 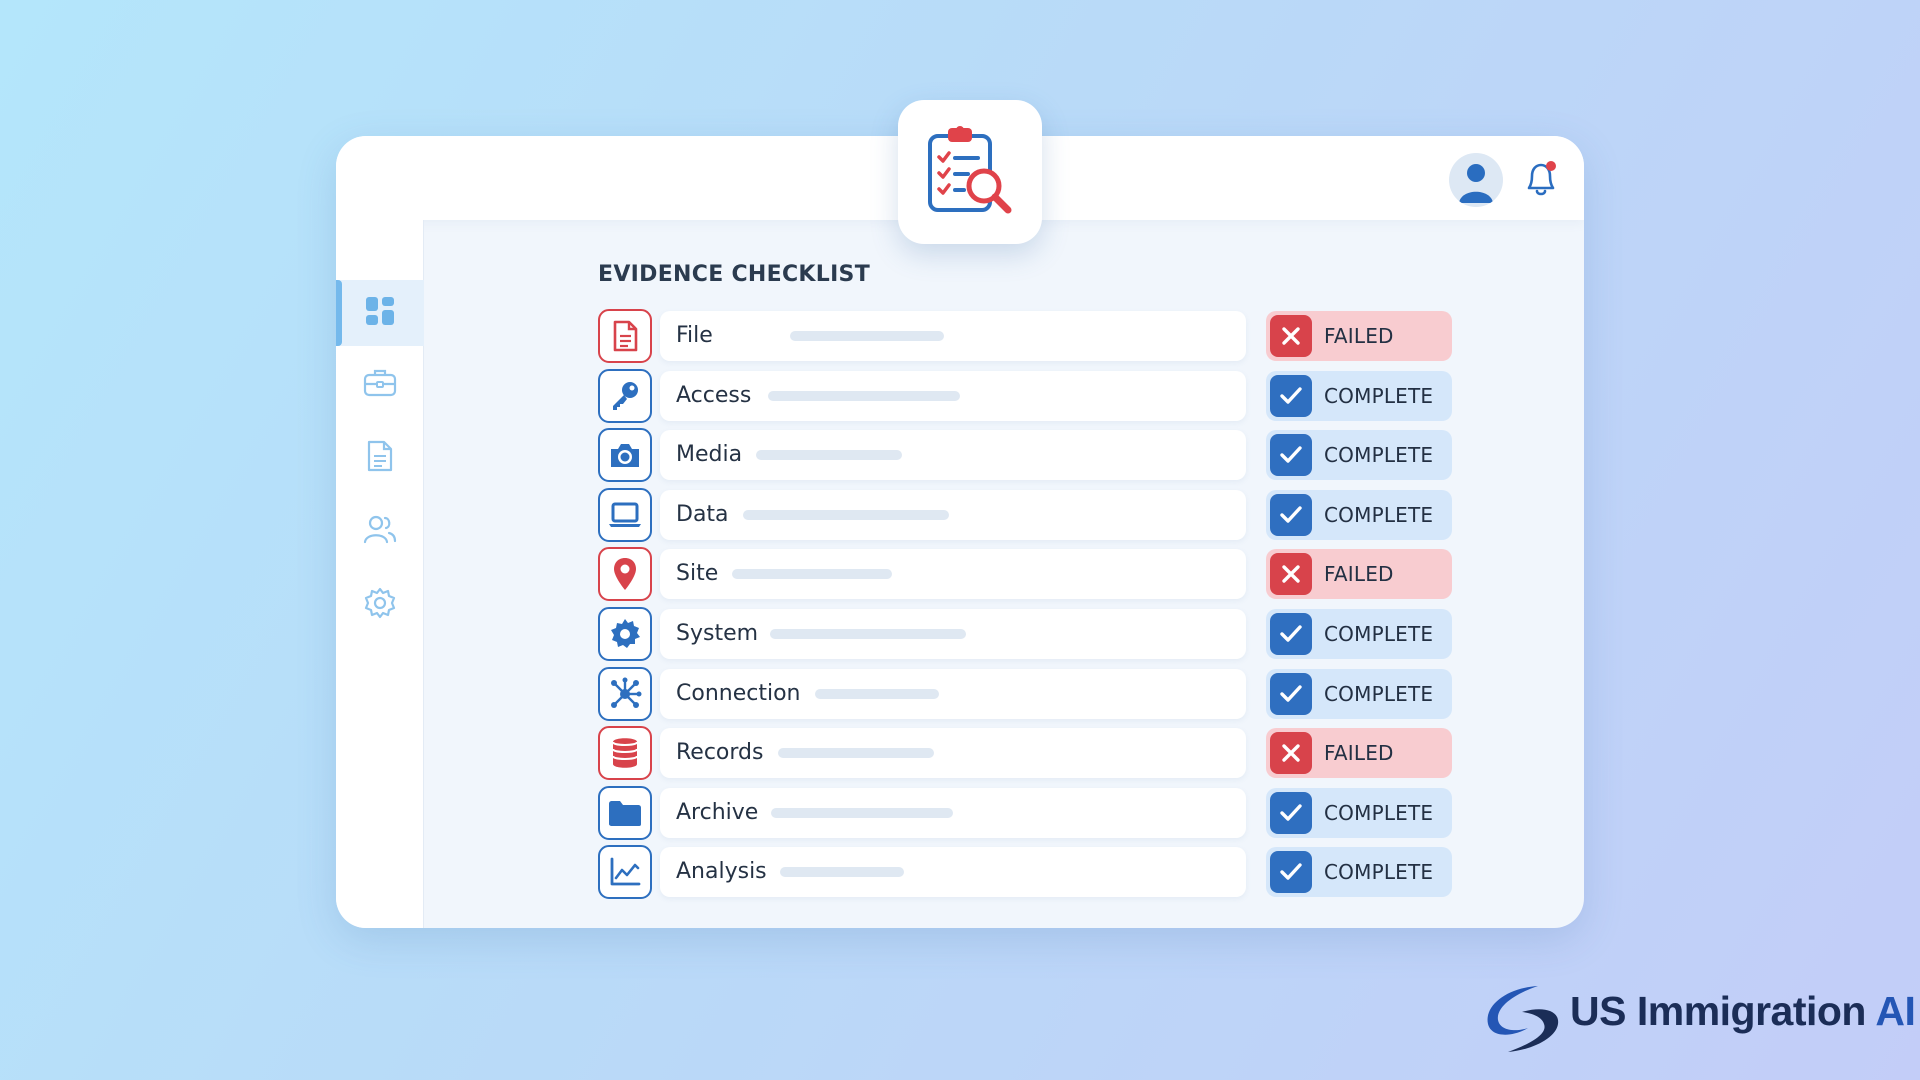 I want to click on sidebar-item-briefcase, so click(x=380, y=384).